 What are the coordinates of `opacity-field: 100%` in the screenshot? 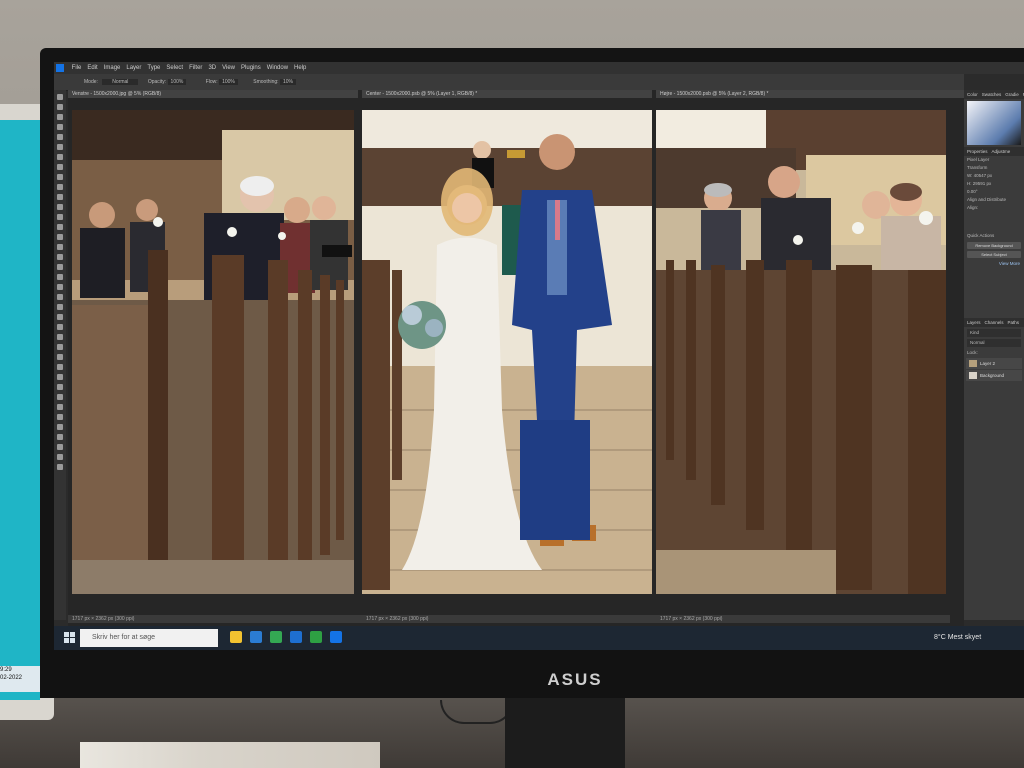 It's located at (177, 82).